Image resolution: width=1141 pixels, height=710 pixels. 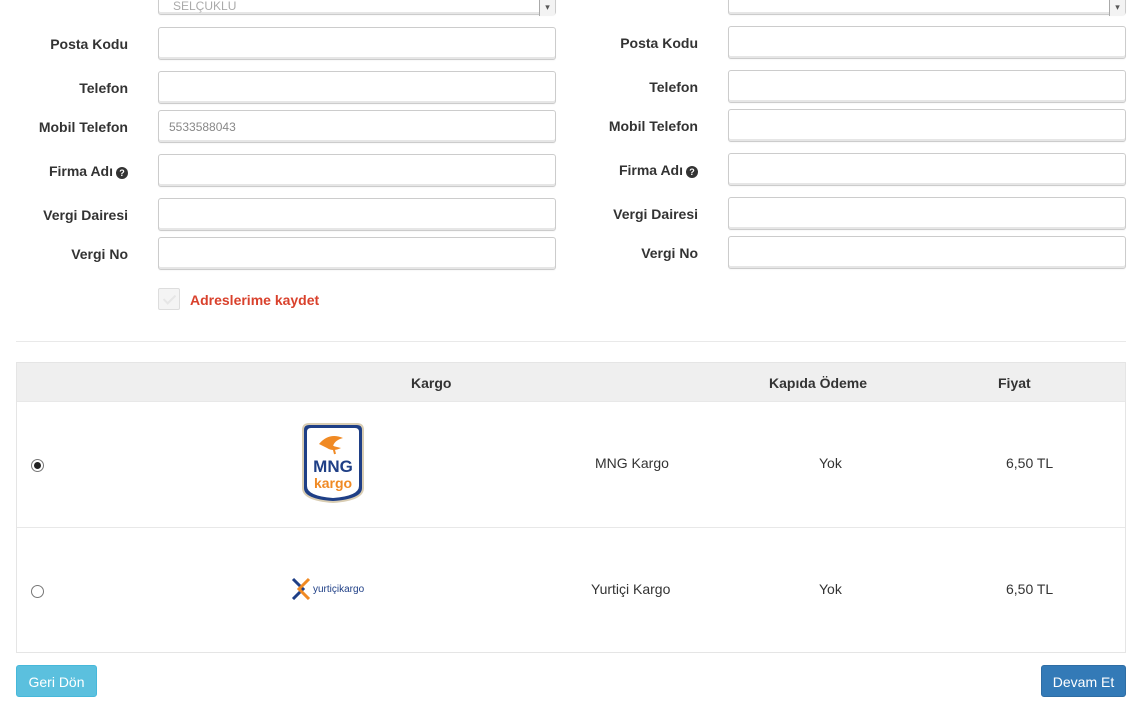 I want to click on company-name-input-right, so click(x=927, y=169).